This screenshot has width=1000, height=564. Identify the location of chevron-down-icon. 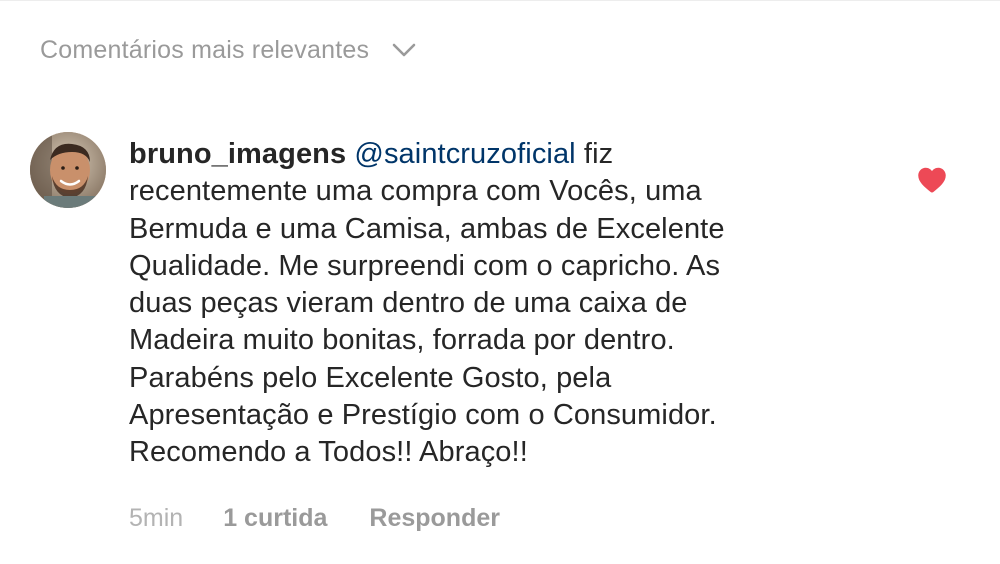
(404, 50).